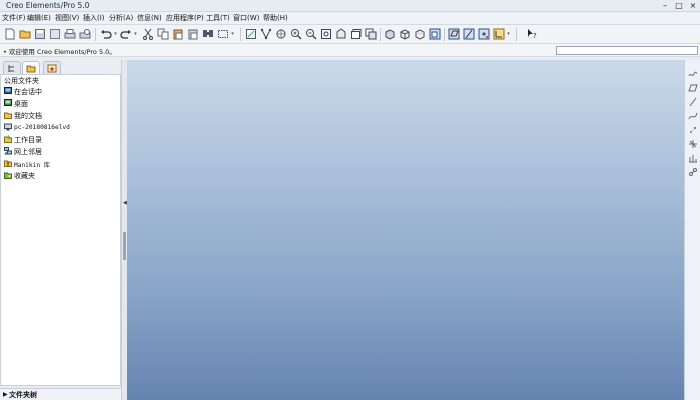 This screenshot has width=700, height=400. What do you see at coordinates (8, 139) in the screenshot?
I see `working-directory-icon` at bounding box center [8, 139].